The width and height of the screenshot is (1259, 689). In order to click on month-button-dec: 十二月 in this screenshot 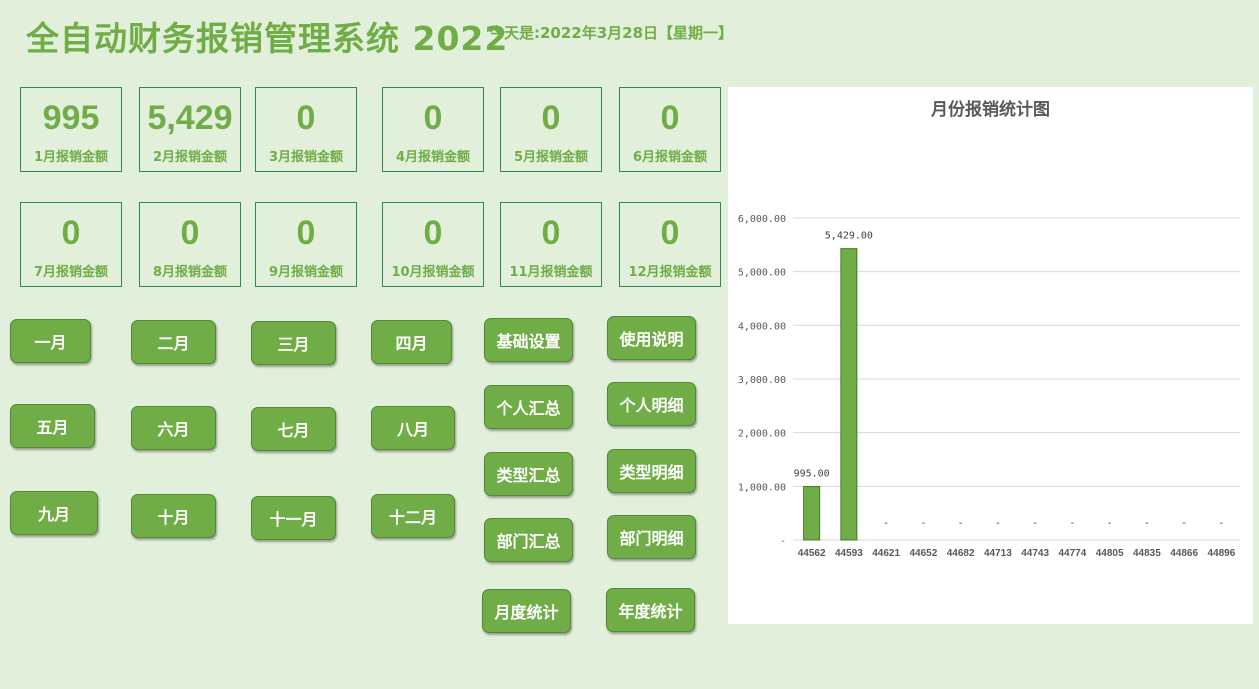, I will do `click(413, 516)`.